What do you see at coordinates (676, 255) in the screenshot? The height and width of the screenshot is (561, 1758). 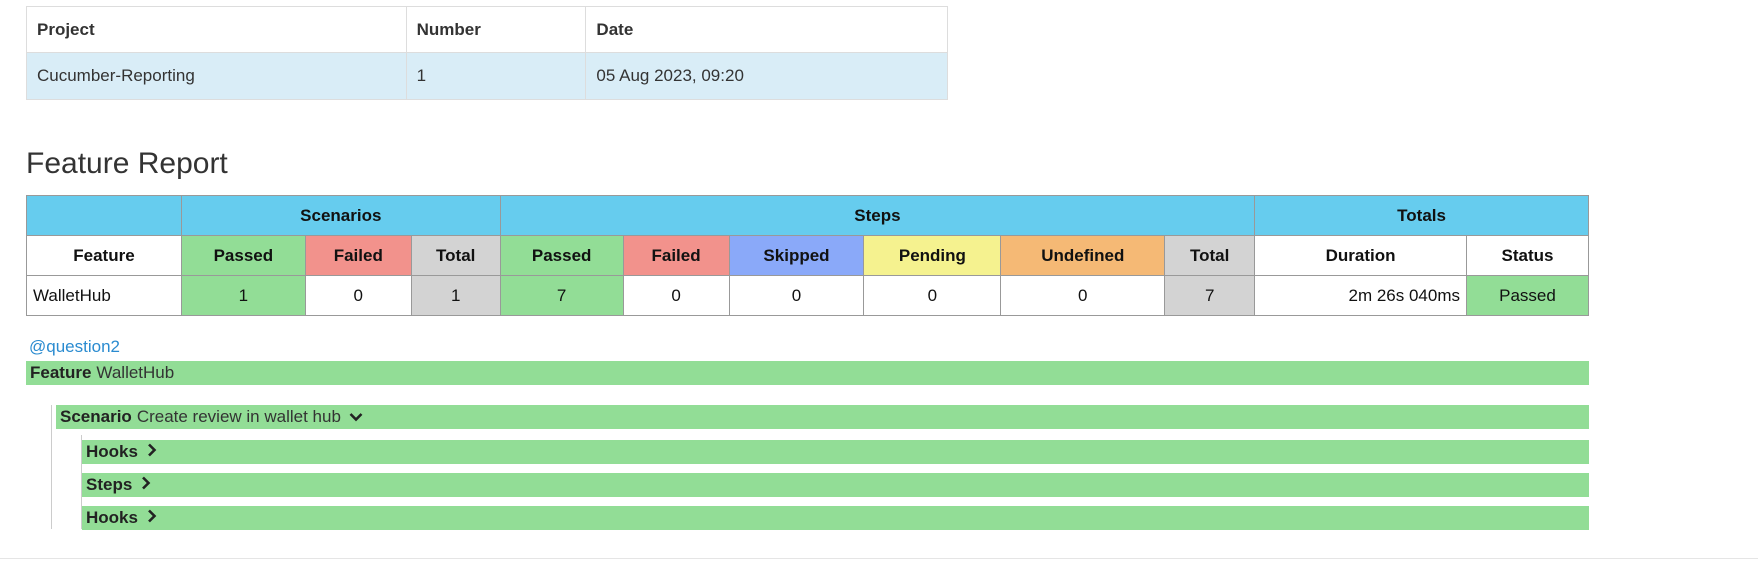 I see `col-steps-failed: Failed` at bounding box center [676, 255].